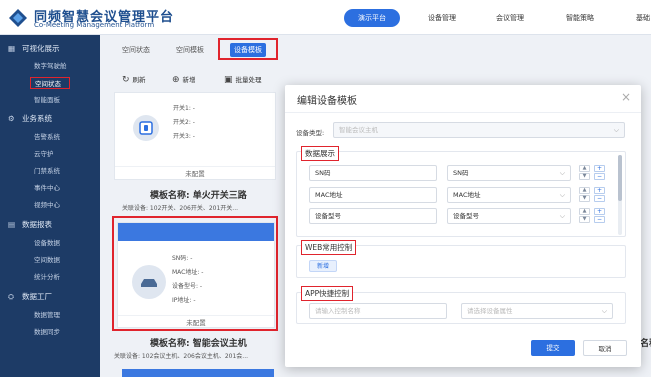  Describe the element at coordinates (47, 243) in the screenshot. I see `sidebar-item-device-data: 设备数据` at that location.